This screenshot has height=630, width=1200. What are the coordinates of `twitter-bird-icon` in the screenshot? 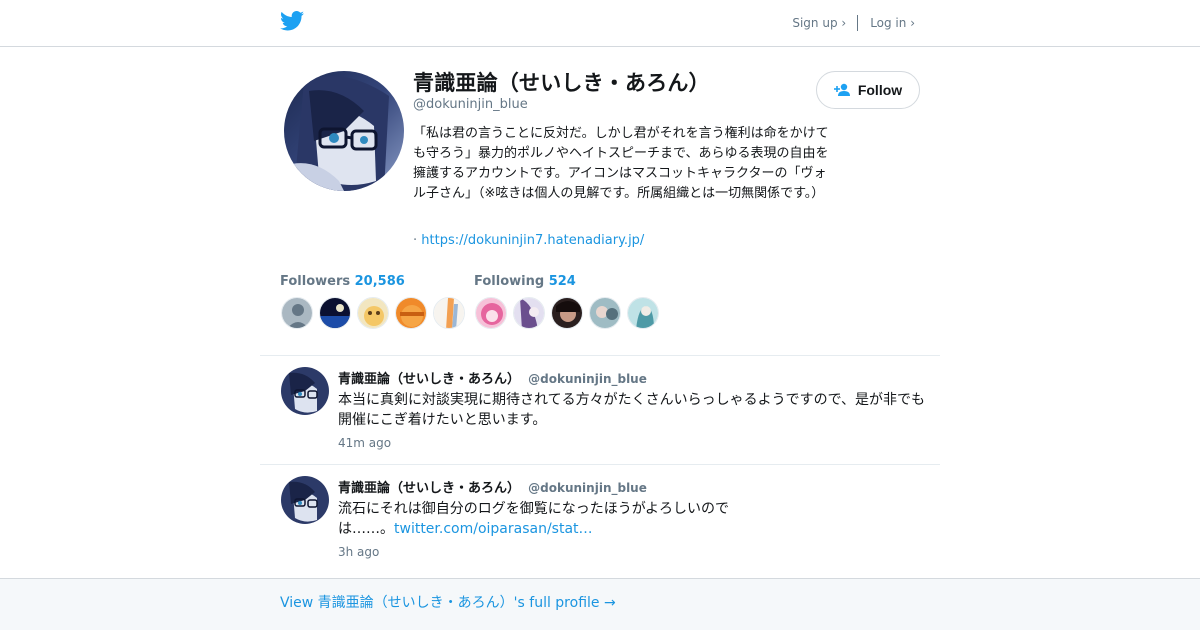 It's located at (292, 21).